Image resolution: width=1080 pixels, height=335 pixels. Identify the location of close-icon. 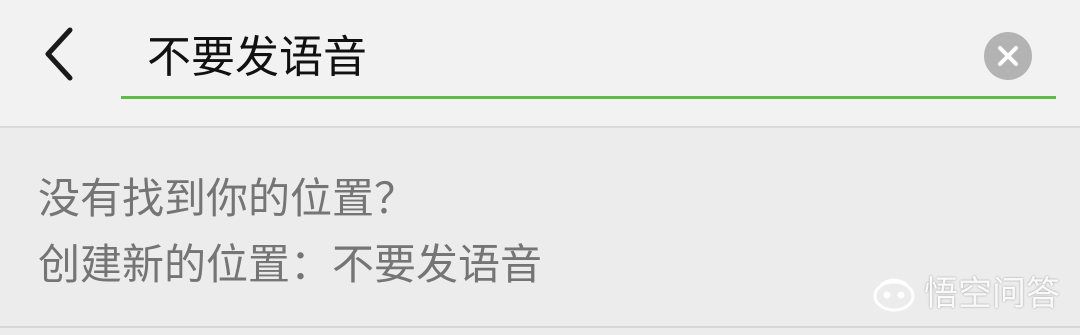
(1008, 56).